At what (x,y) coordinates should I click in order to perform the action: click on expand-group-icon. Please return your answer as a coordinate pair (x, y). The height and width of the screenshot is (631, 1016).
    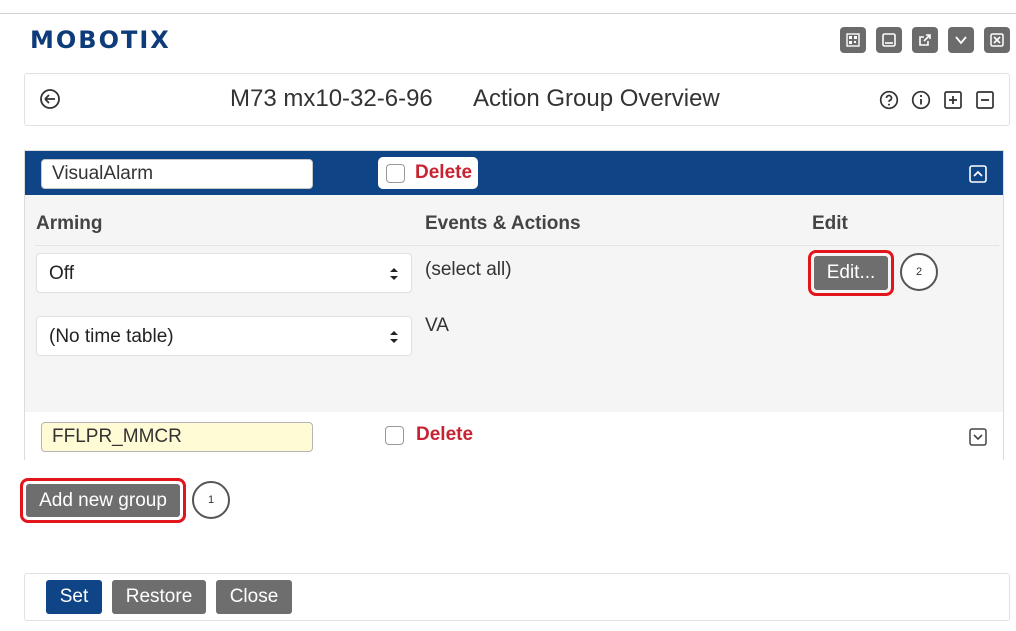
    Looking at the image, I should click on (978, 437).